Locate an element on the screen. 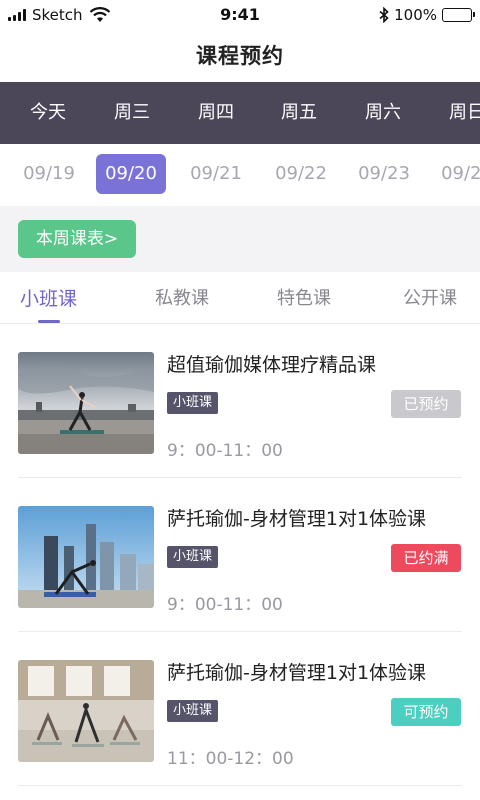  tab-small-class: 小班课 is located at coordinates (48, 304).